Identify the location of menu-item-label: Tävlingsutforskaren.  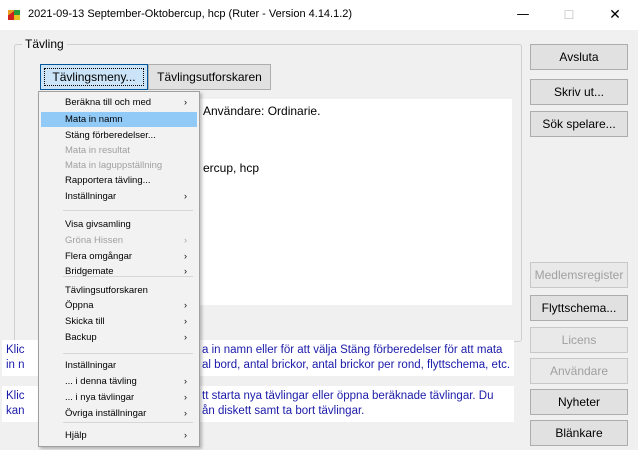
(106, 290).